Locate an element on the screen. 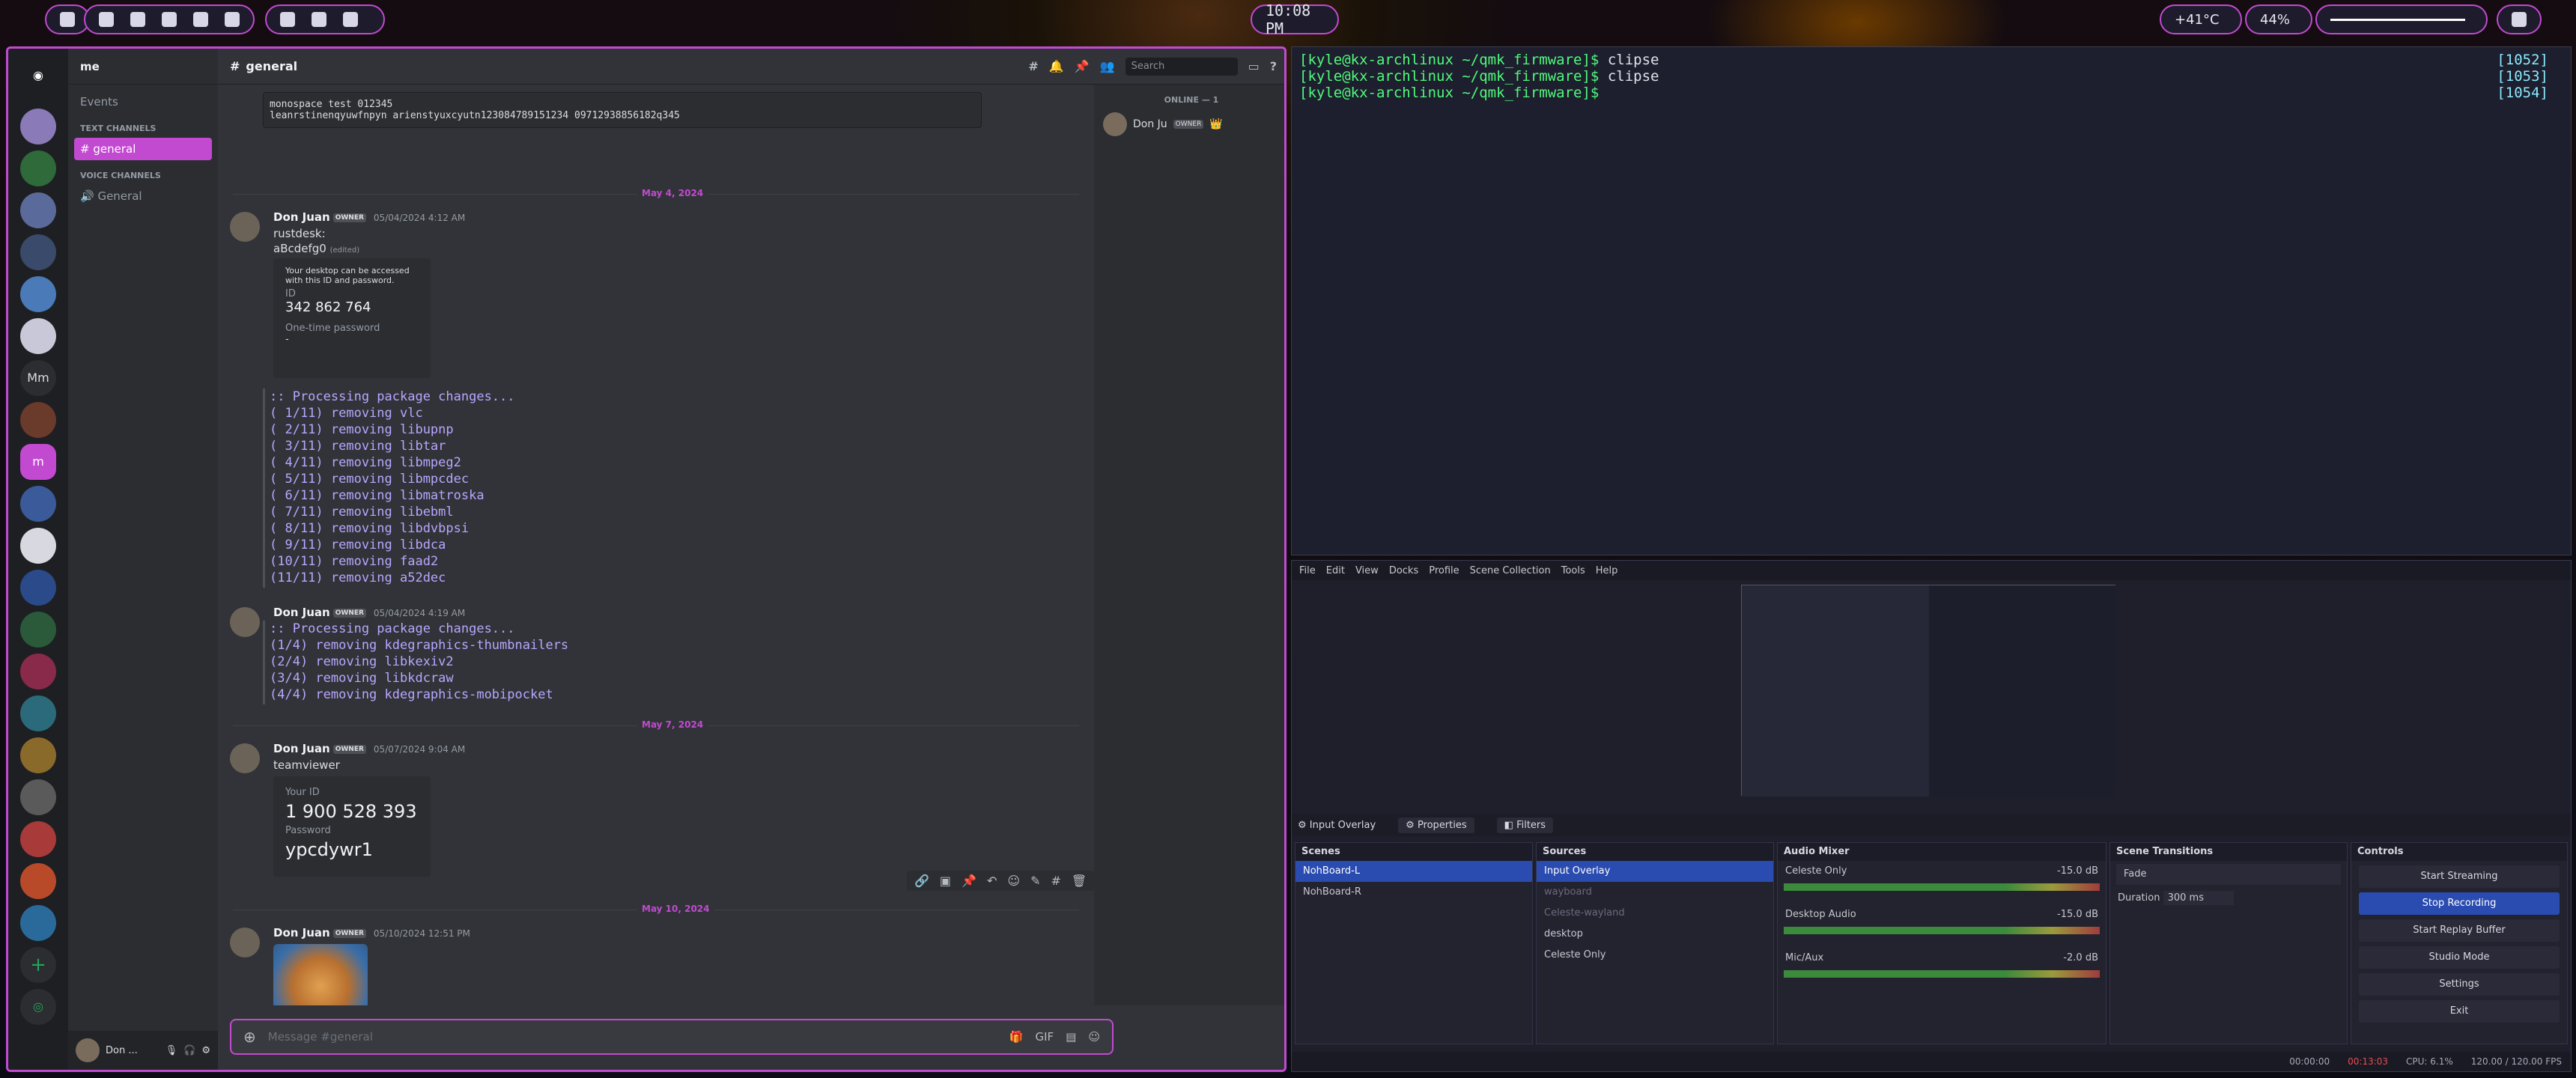  obs-preview is located at coordinates (1928, 691).